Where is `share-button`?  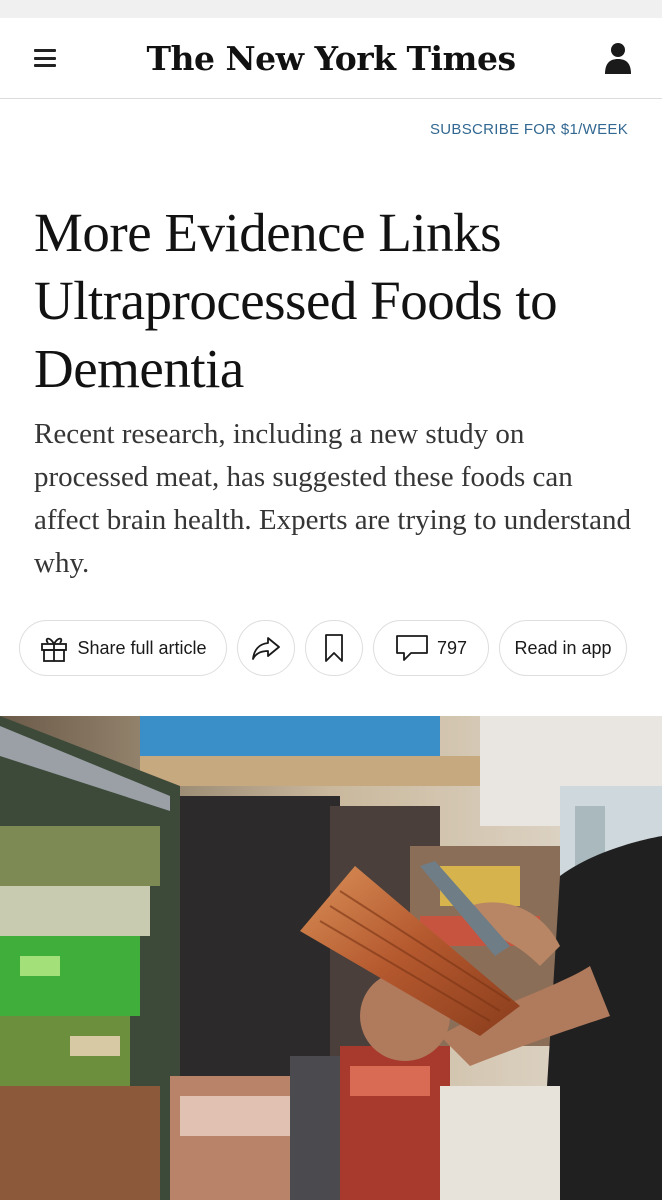 share-button is located at coordinates (266, 648).